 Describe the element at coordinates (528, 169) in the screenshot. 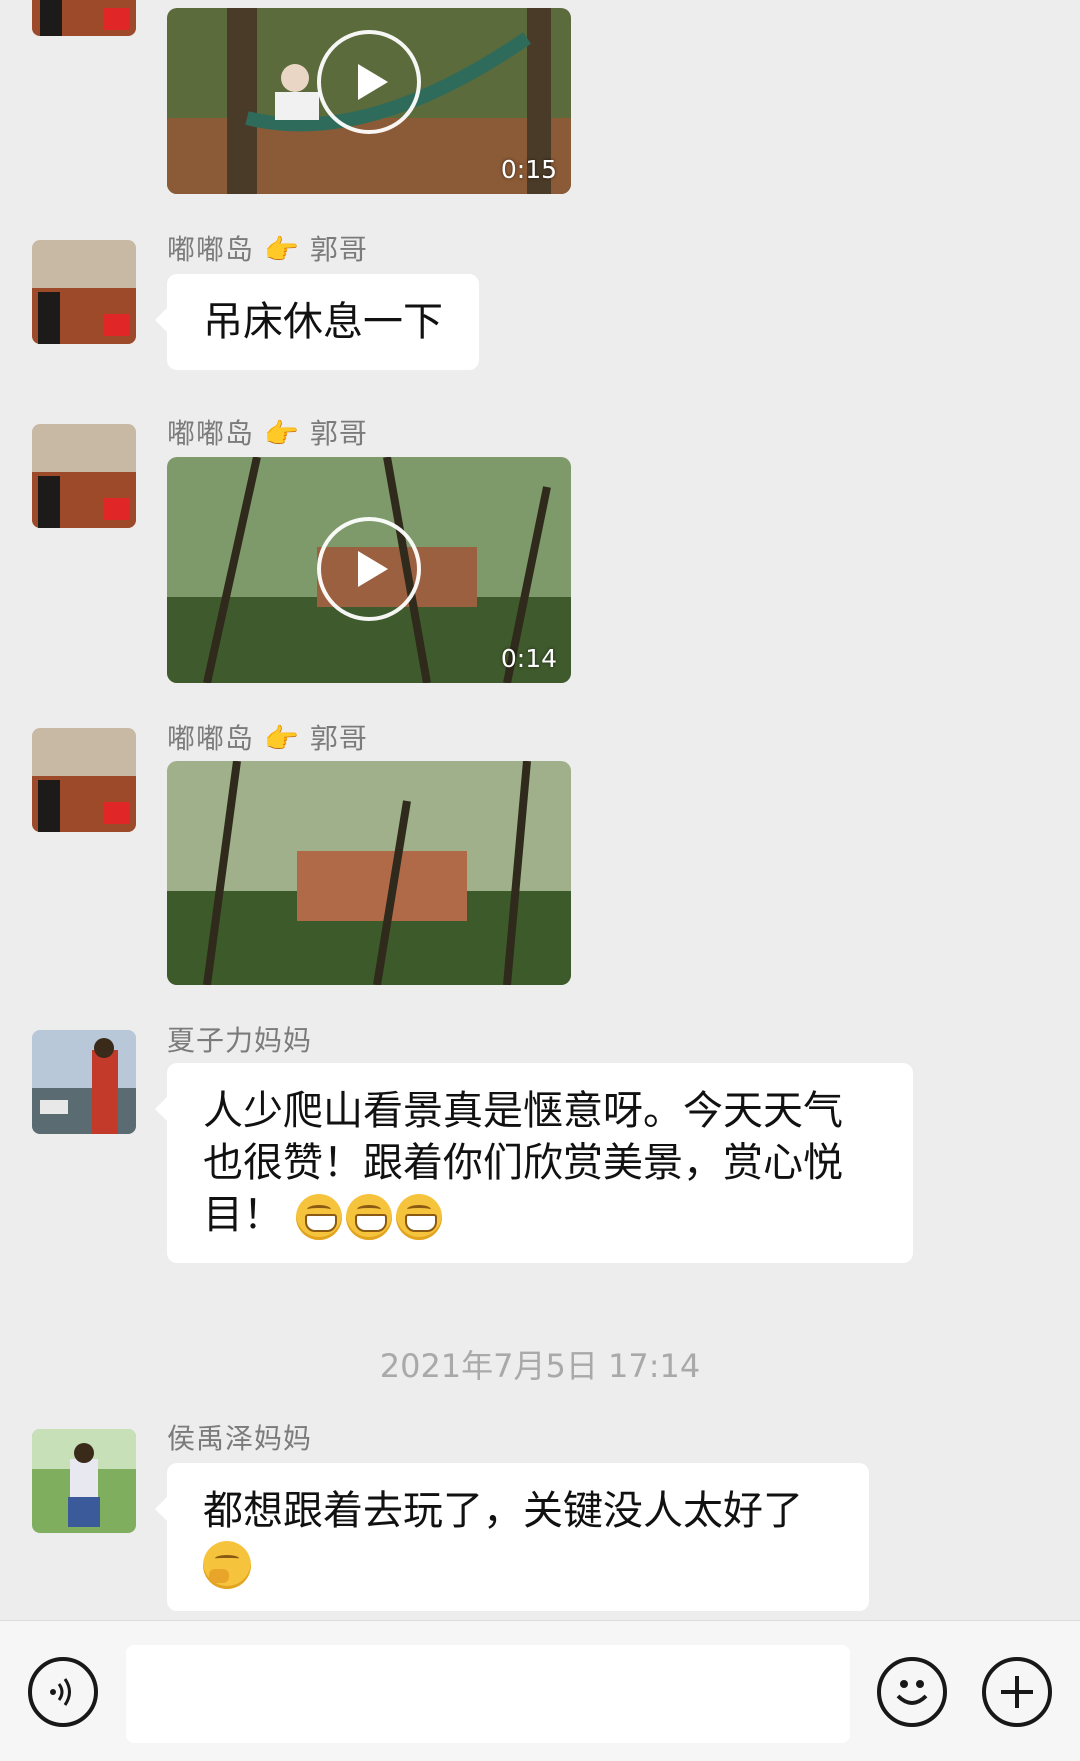

I see `video-duration: 0:15` at that location.